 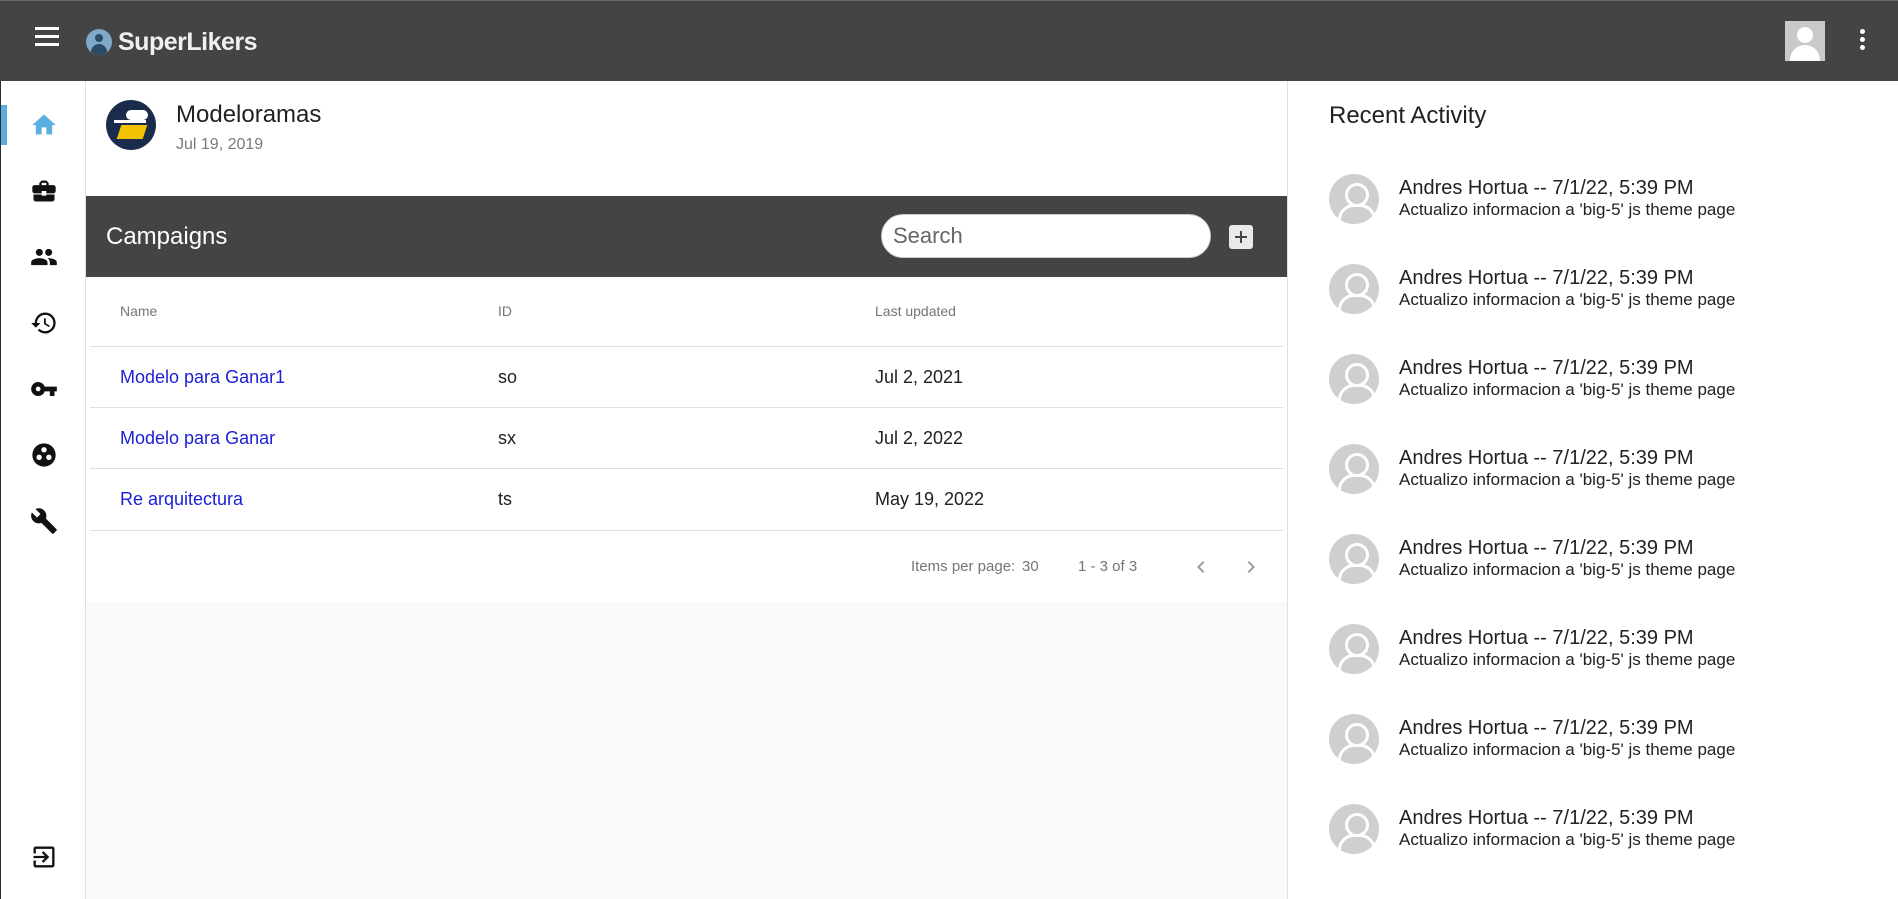 What do you see at coordinates (686, 530) in the screenshot?
I see `table-divider` at bounding box center [686, 530].